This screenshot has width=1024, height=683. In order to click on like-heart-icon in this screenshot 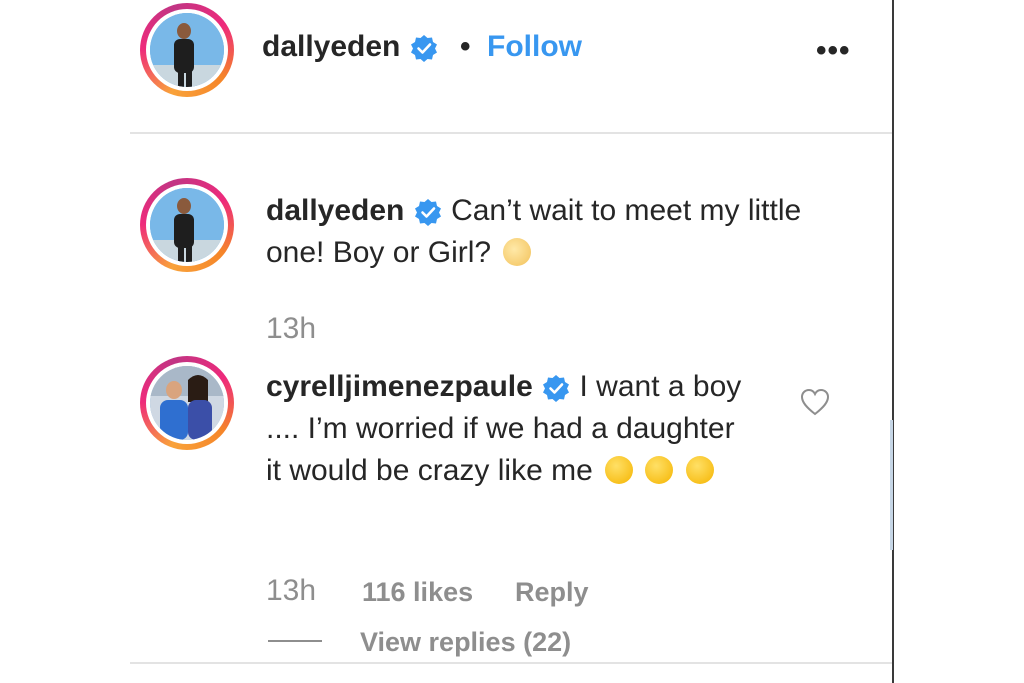, I will do `click(815, 402)`.